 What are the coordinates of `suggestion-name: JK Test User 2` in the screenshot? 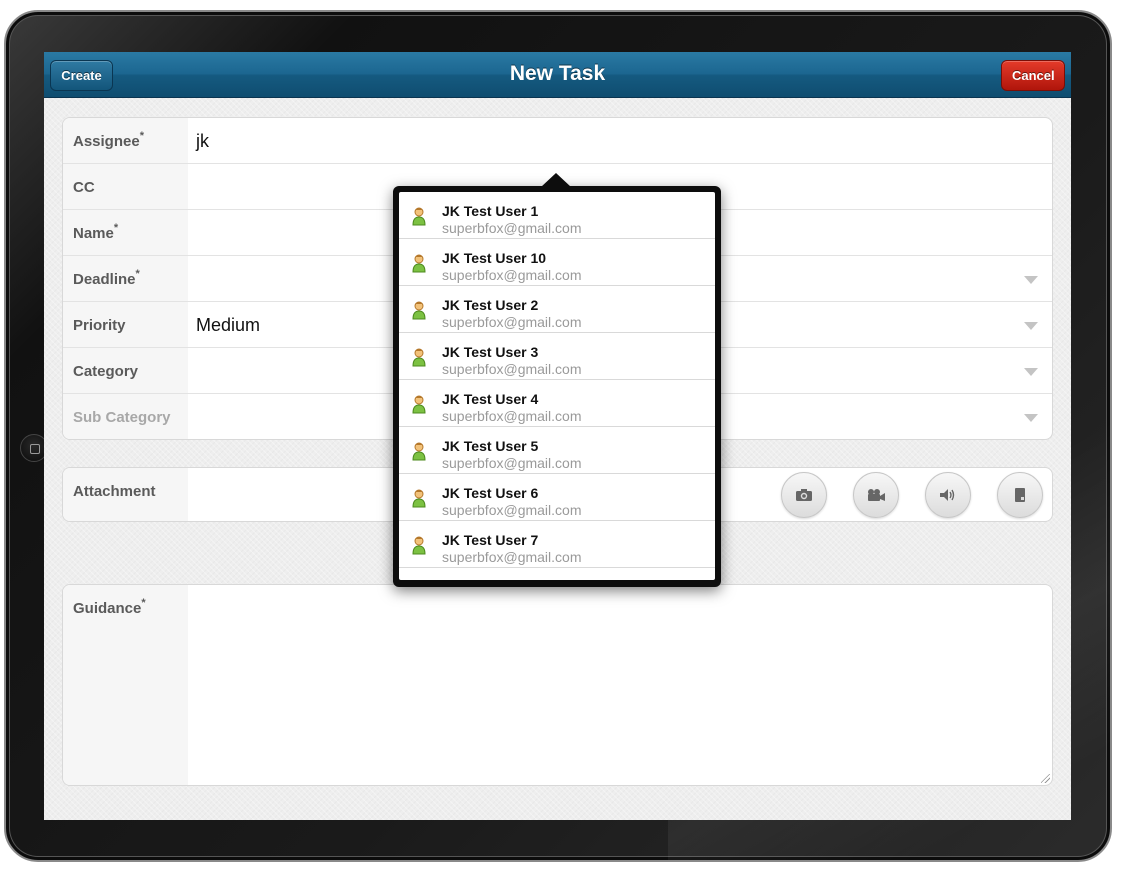 It's located at (490, 305).